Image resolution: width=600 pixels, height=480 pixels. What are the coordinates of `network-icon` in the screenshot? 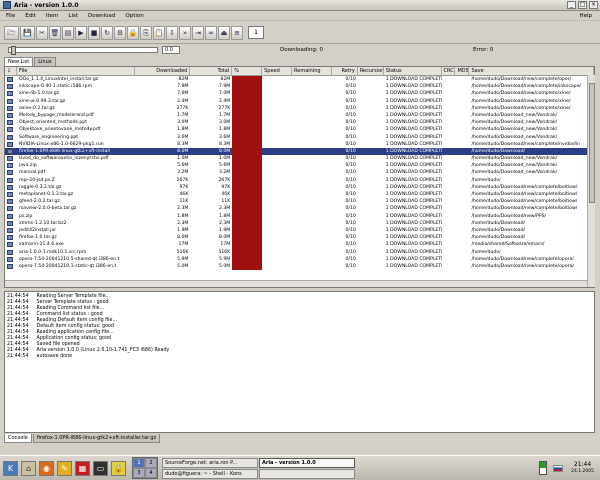 It's located at (543, 468).